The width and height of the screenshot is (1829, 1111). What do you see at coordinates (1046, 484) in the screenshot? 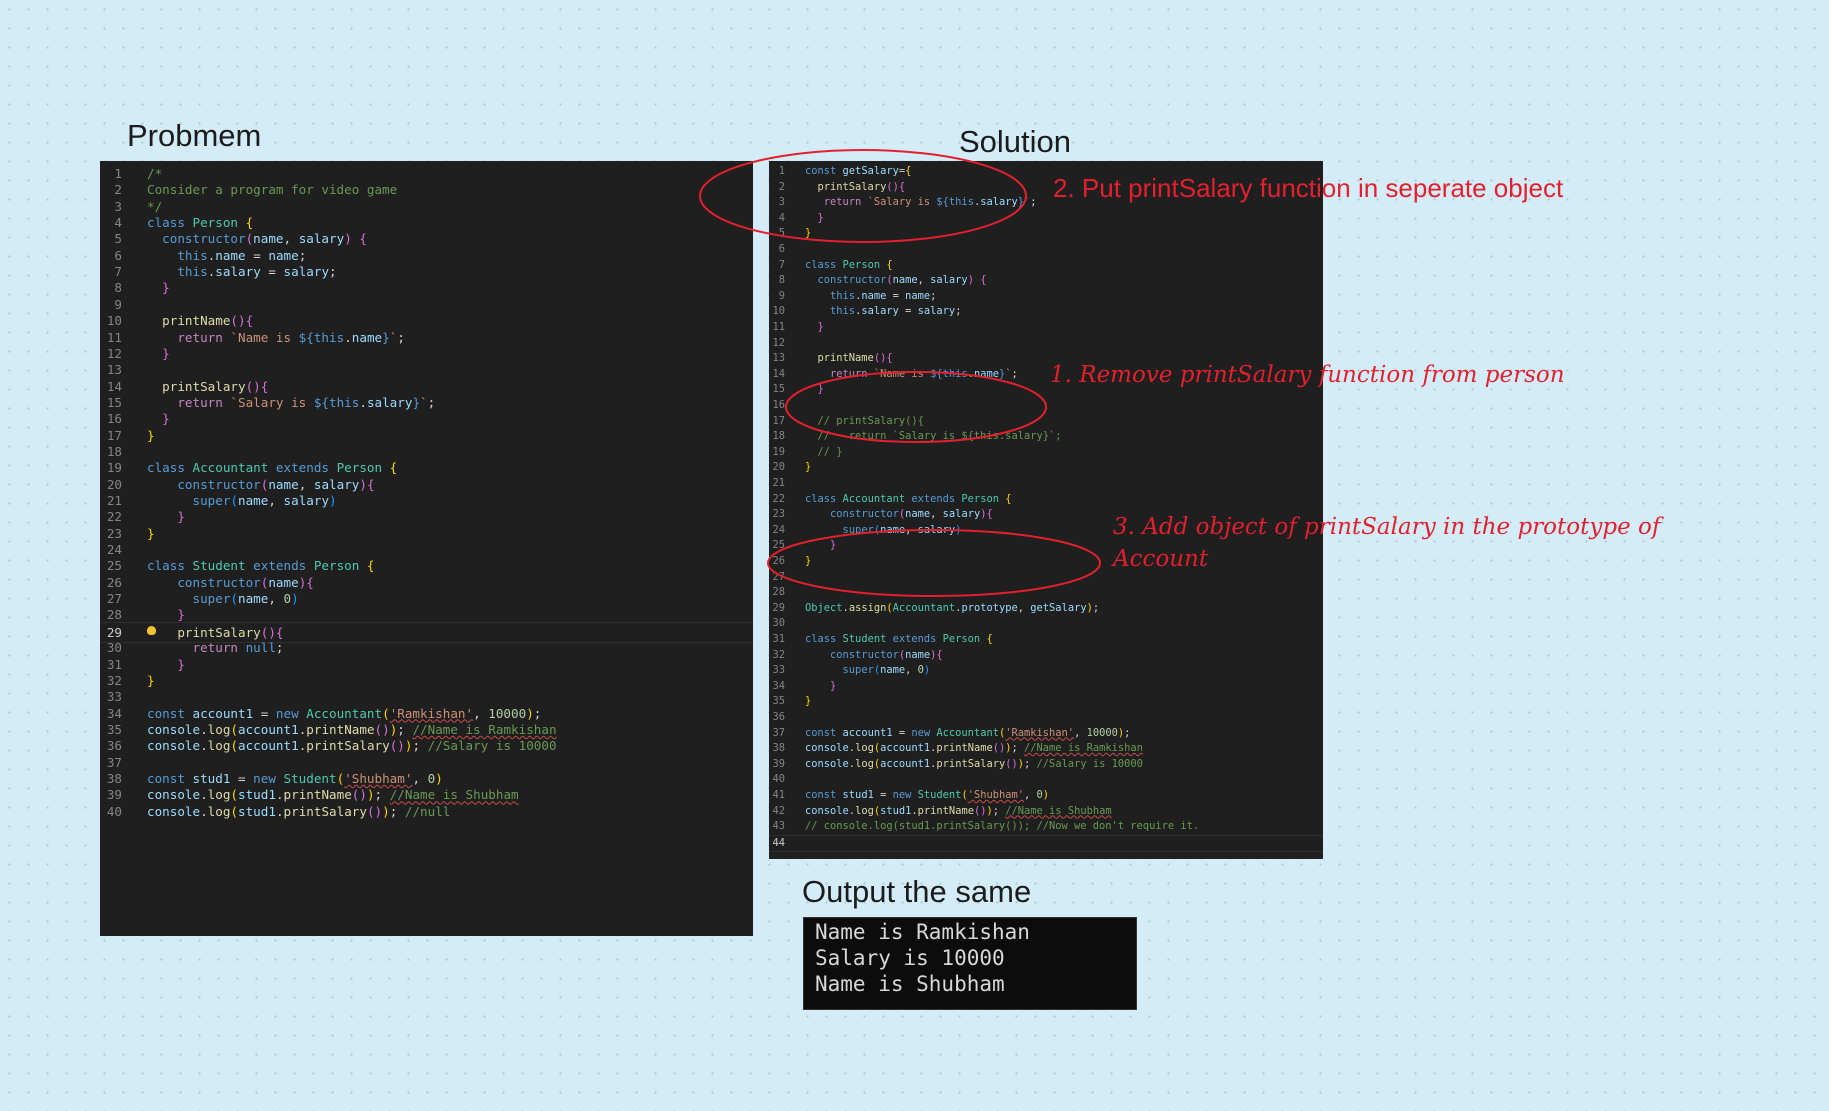
I see `code-line: 21` at bounding box center [1046, 484].